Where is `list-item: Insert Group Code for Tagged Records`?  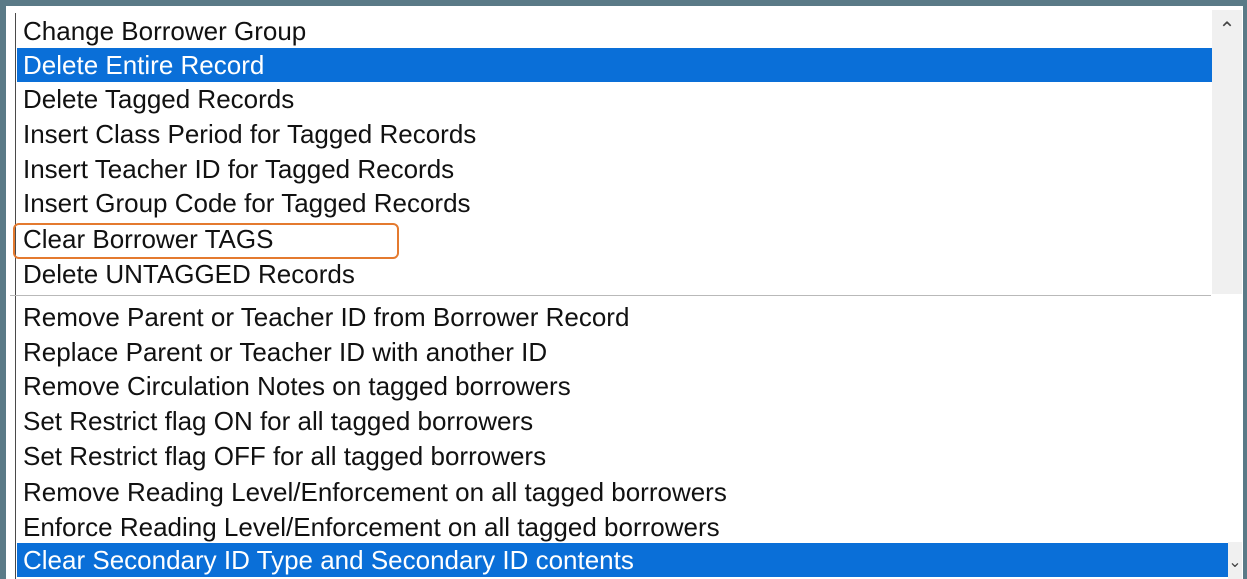 list-item: Insert Group Code for Tagged Records is located at coordinates (617, 203).